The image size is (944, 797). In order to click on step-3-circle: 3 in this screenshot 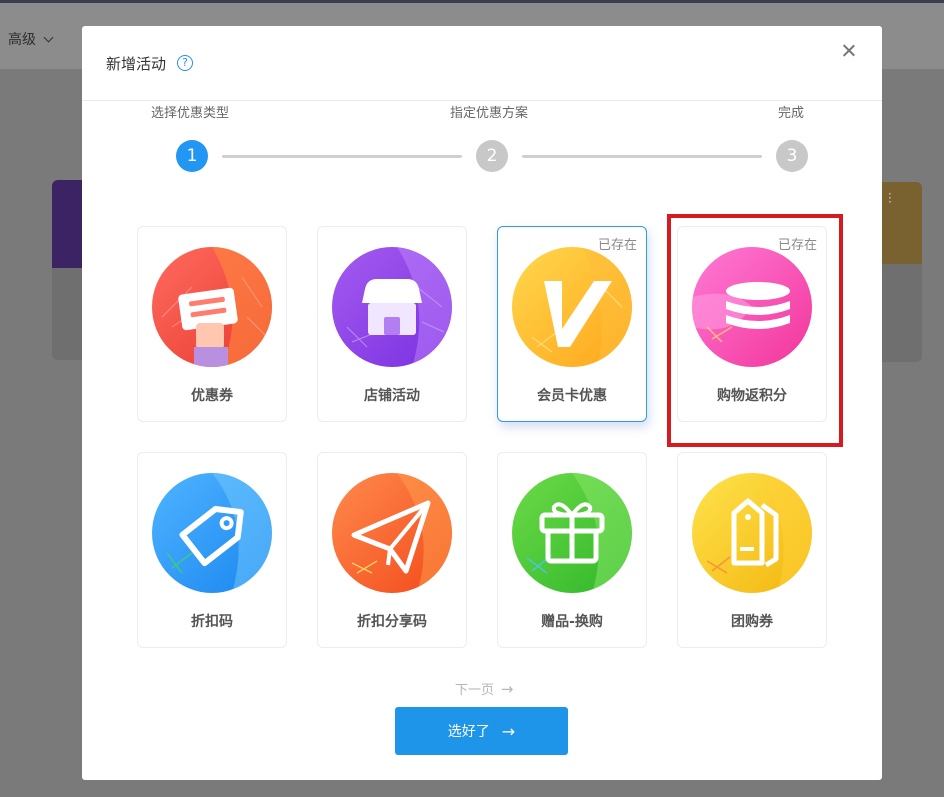, I will do `click(792, 156)`.